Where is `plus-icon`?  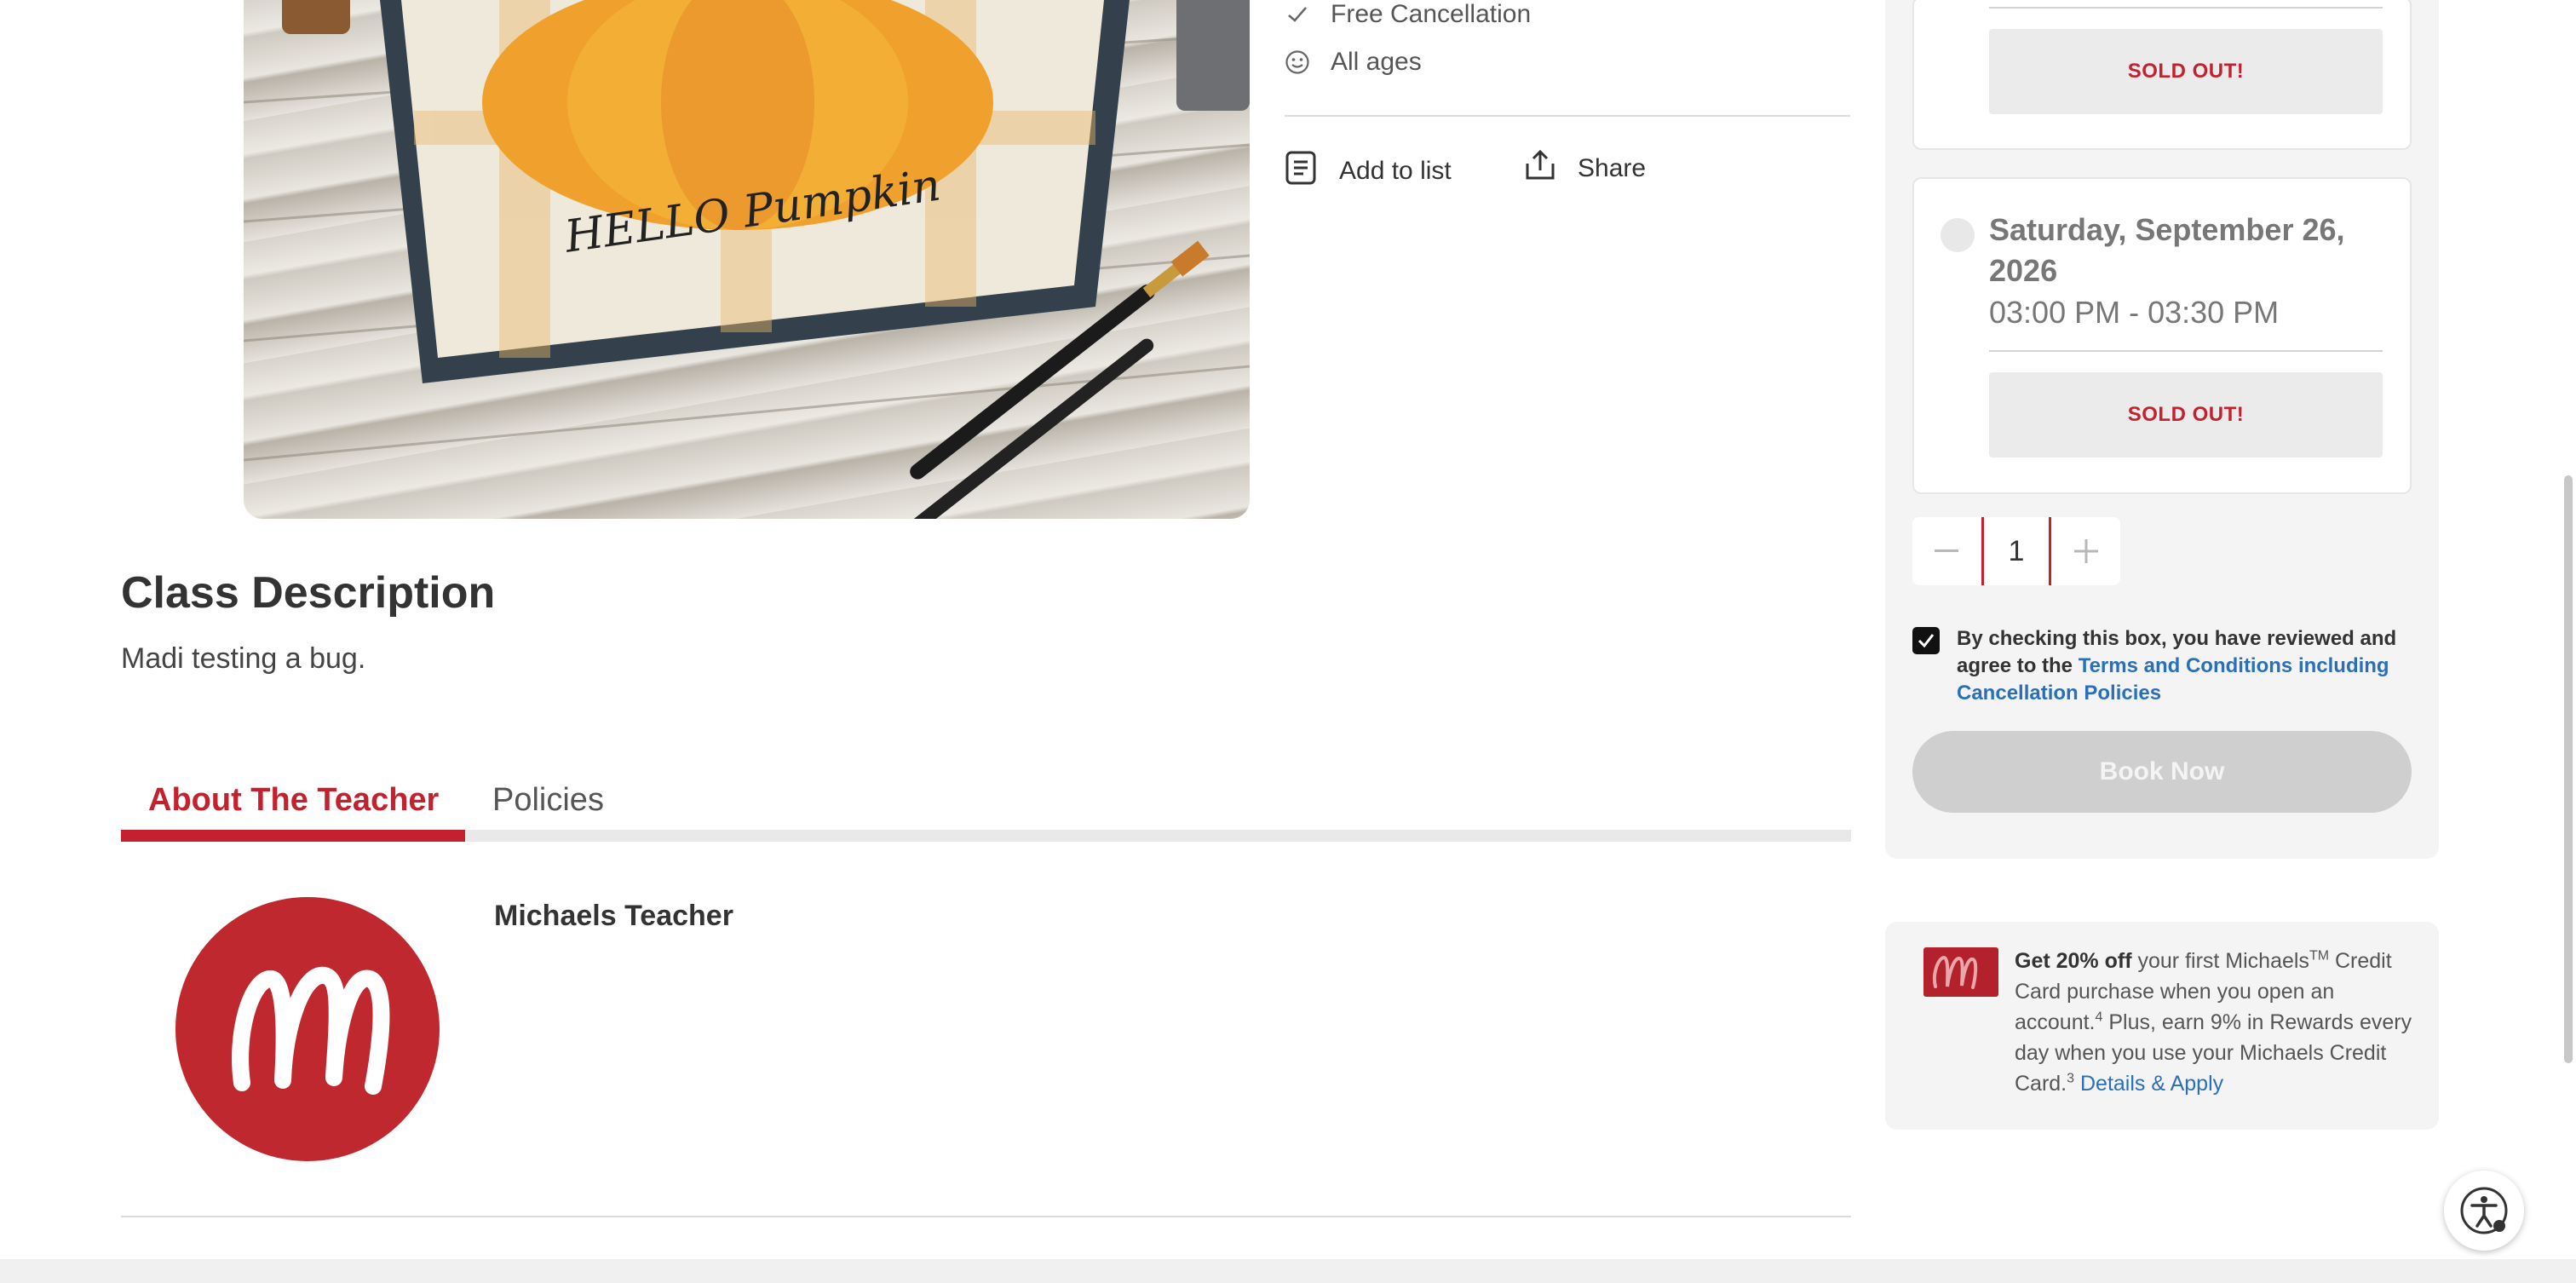 plus-icon is located at coordinates (2086, 551).